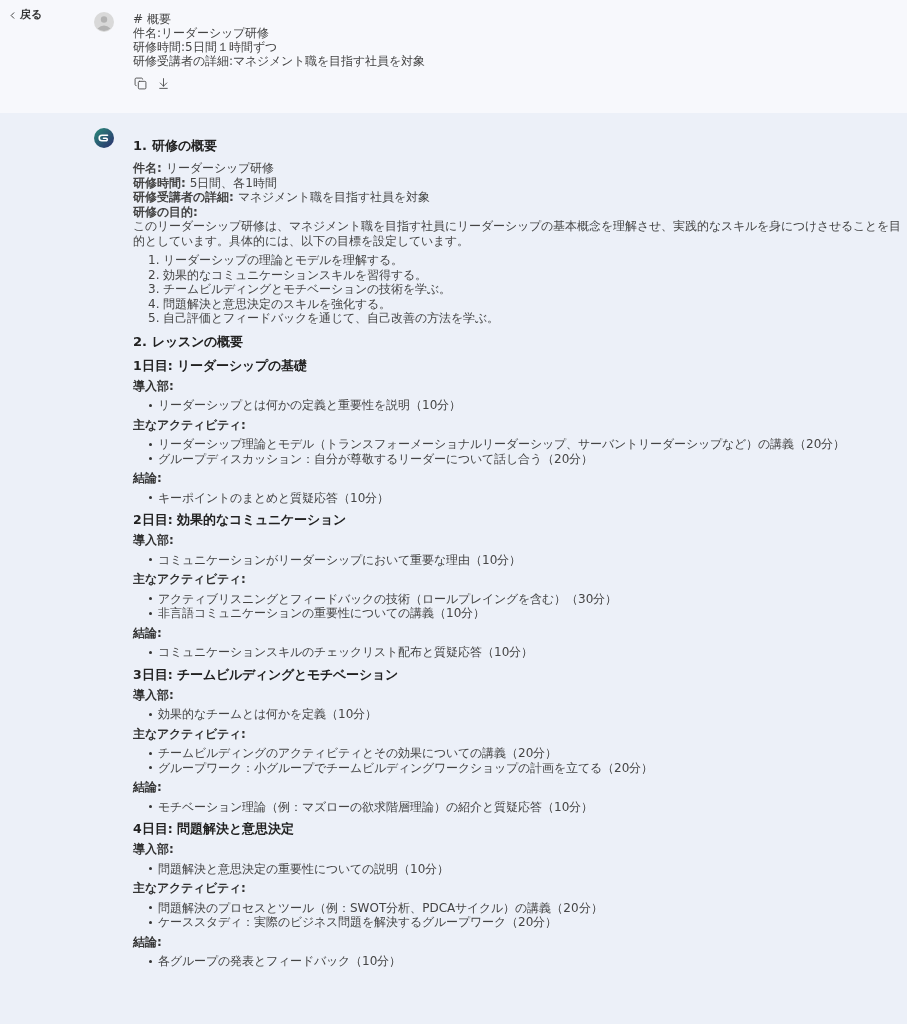  Describe the element at coordinates (163, 83) in the screenshot. I see `download-icon` at that location.